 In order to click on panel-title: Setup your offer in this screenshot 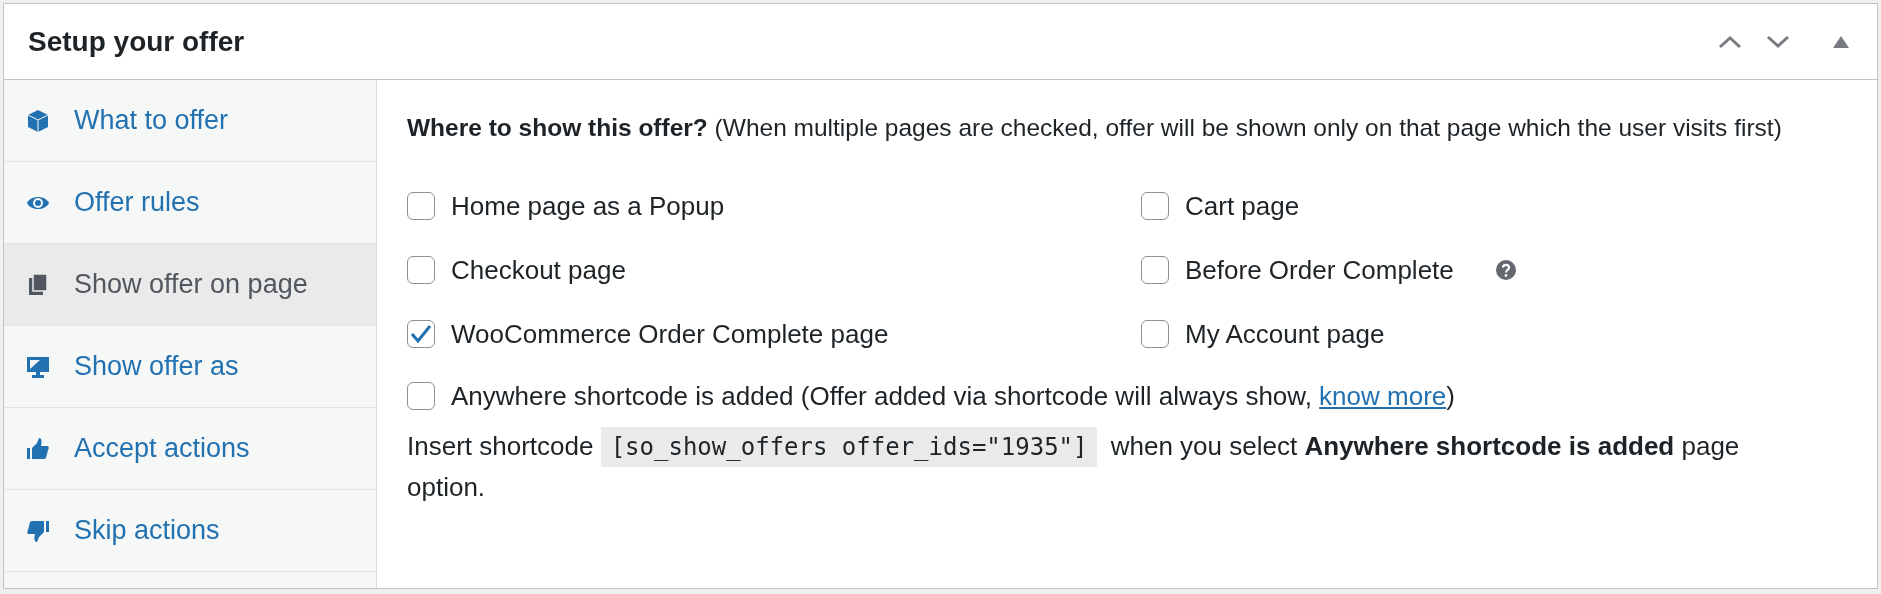, I will do `click(137, 41)`.